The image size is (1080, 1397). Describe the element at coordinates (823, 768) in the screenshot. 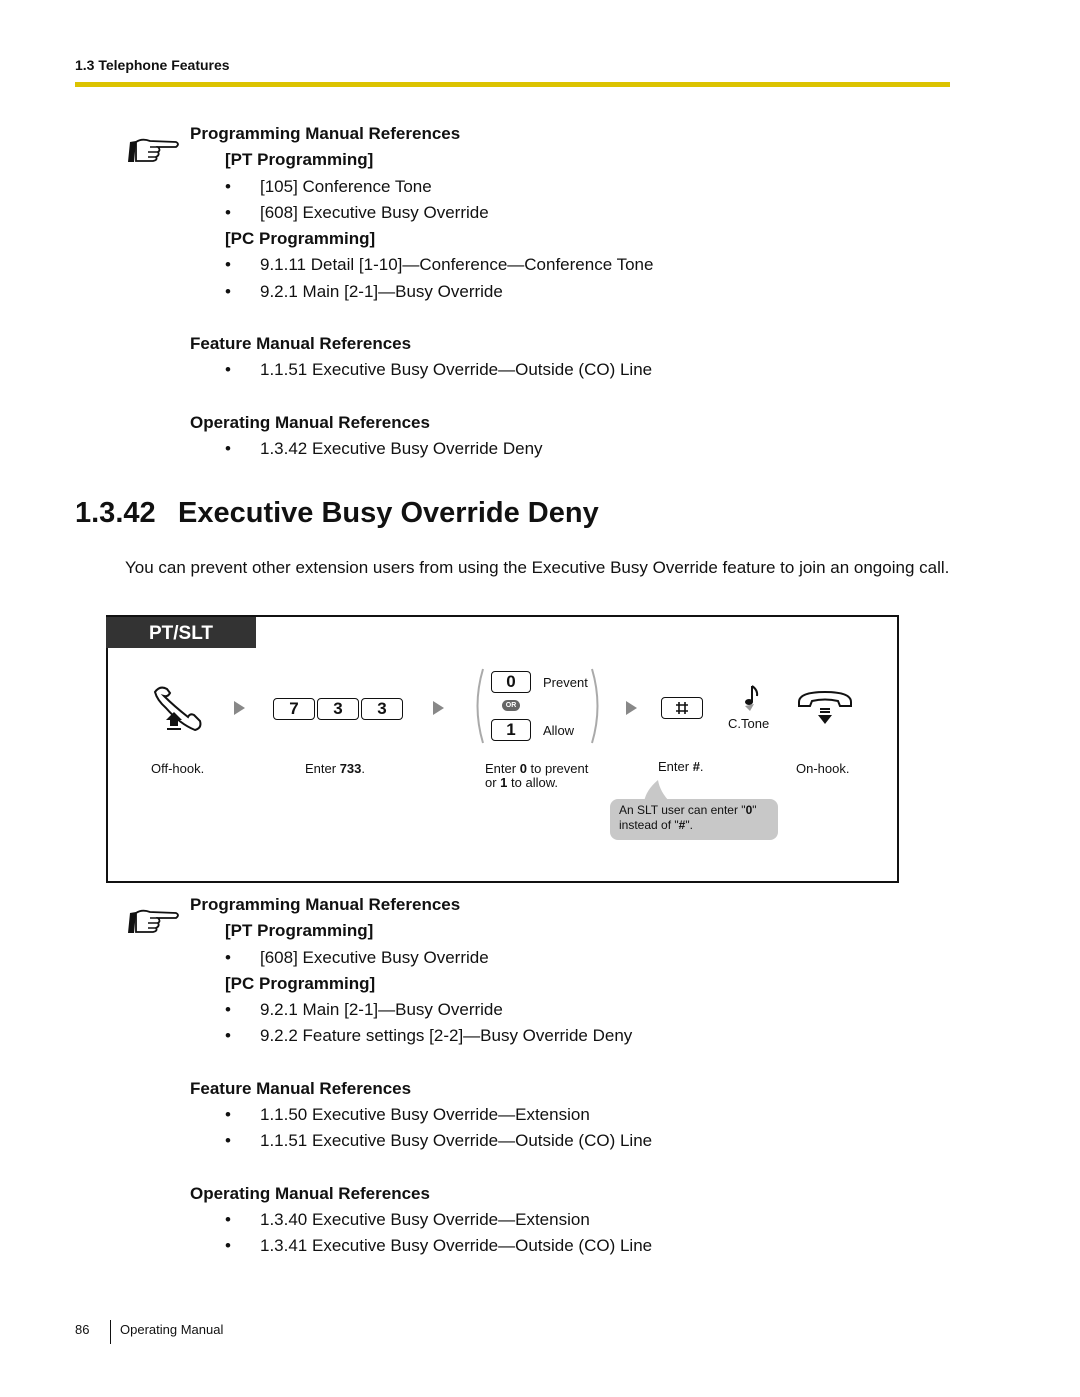

I see `caption-onhook: On-hook.` at that location.